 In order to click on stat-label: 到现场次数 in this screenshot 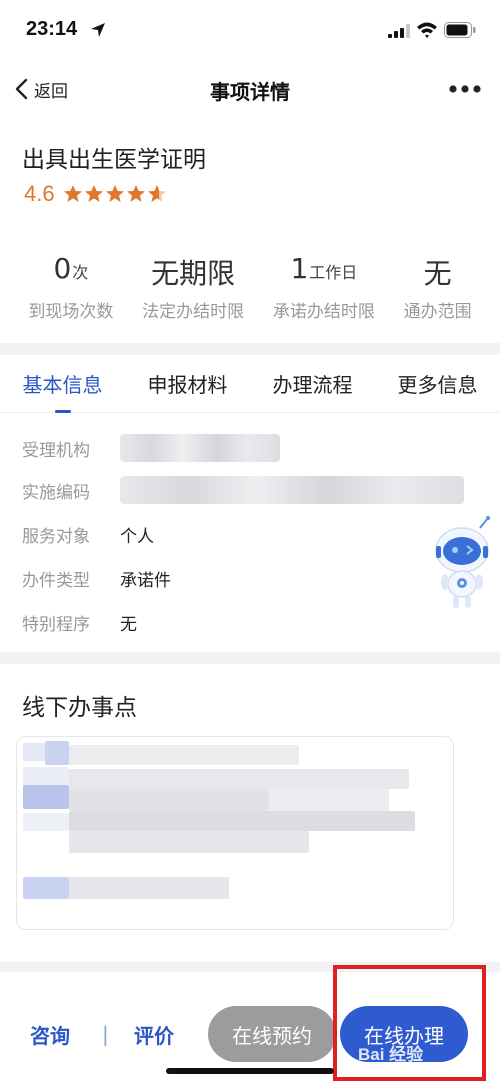, I will do `click(71, 312)`.